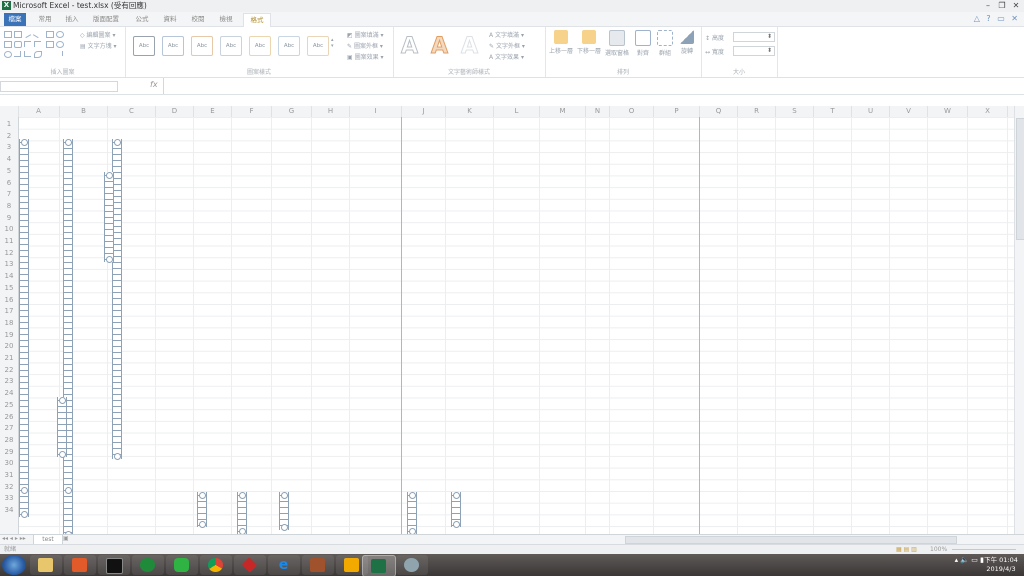 This screenshot has height=577, width=1024. Describe the element at coordinates (871, 111) in the screenshot. I see `column-header-U: U` at that location.